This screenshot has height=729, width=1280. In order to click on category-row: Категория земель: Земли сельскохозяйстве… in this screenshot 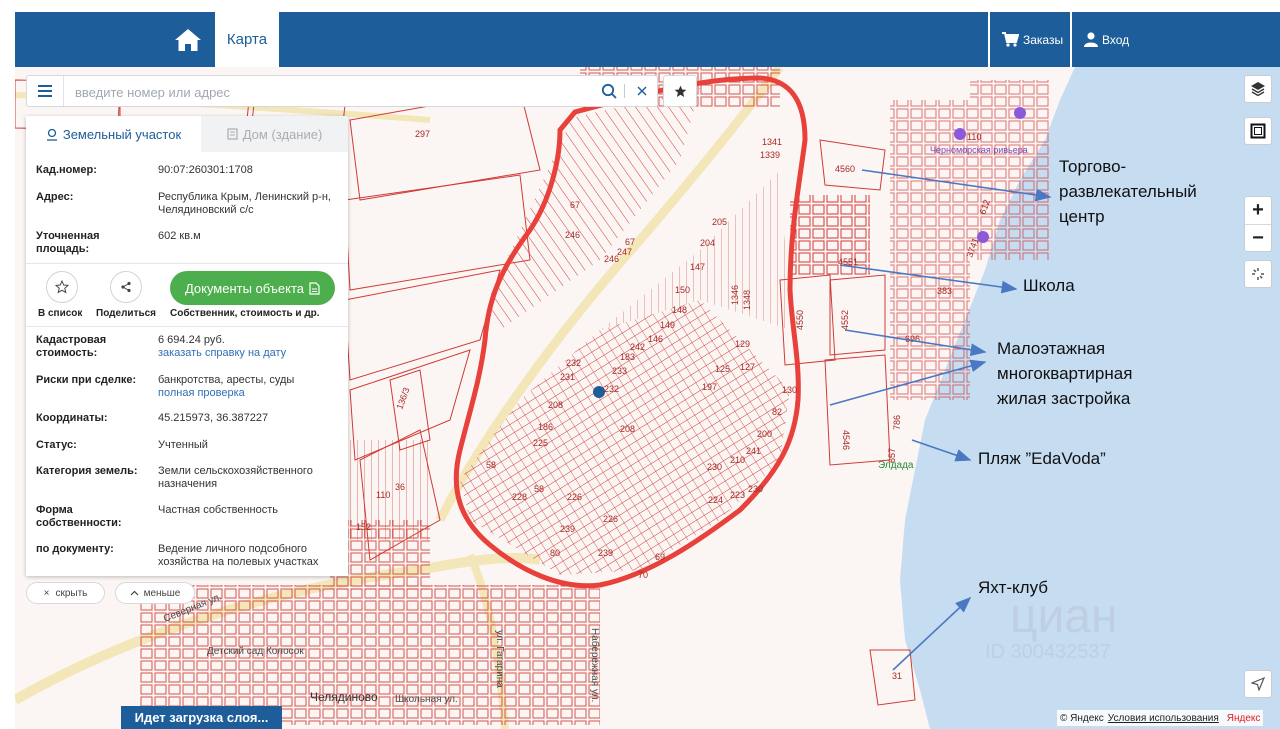, I will do `click(189, 479)`.